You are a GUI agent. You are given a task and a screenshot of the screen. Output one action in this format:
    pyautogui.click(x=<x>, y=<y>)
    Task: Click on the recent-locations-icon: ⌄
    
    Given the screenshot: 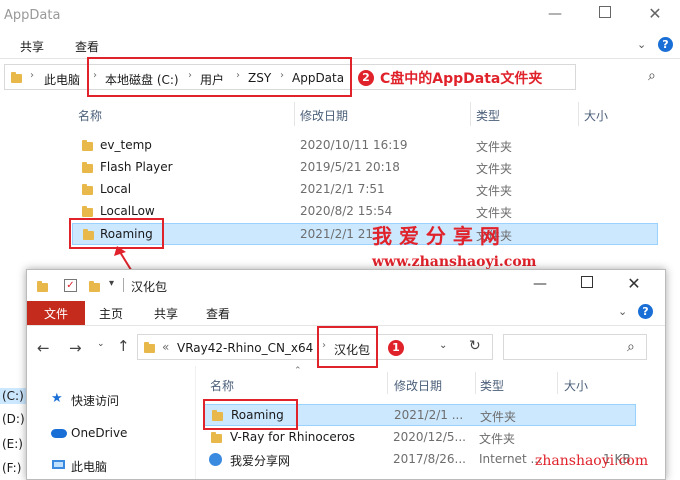 What is the action you would take?
    pyautogui.click(x=101, y=344)
    